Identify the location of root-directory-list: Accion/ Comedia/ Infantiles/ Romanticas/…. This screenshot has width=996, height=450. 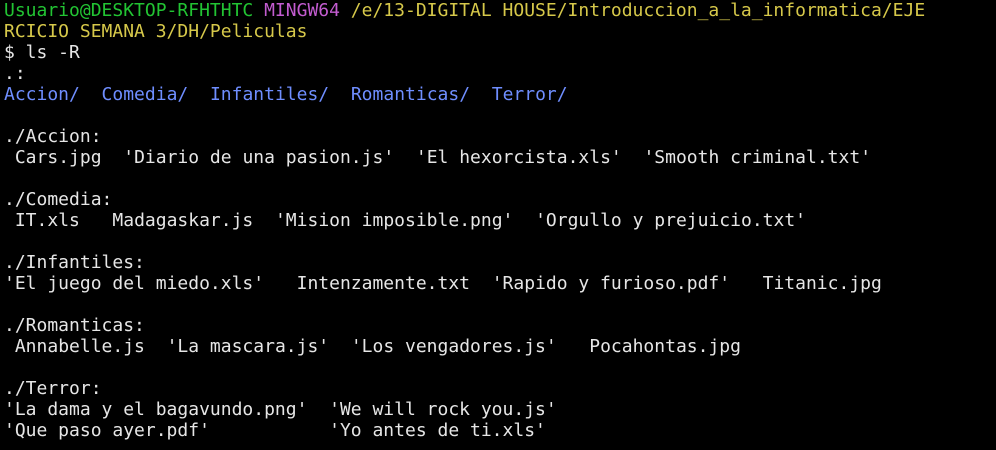
(500, 94).